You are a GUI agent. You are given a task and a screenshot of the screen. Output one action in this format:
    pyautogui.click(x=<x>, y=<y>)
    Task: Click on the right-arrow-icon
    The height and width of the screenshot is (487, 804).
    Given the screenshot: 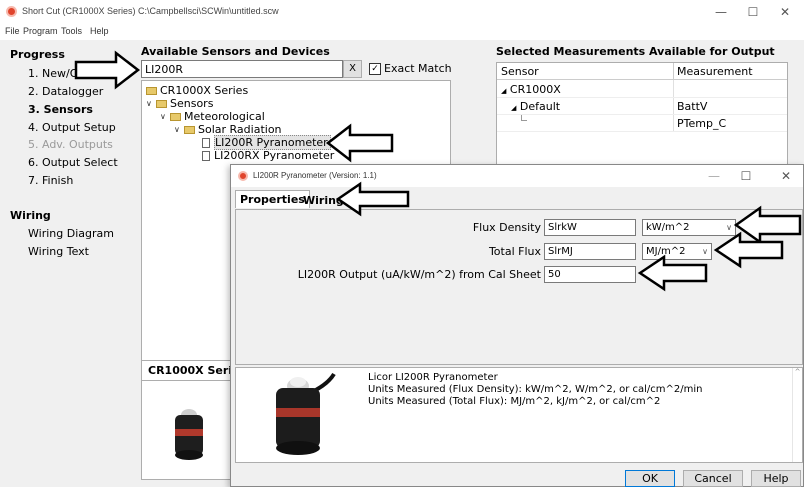 What is the action you would take?
    pyautogui.click(x=107, y=70)
    